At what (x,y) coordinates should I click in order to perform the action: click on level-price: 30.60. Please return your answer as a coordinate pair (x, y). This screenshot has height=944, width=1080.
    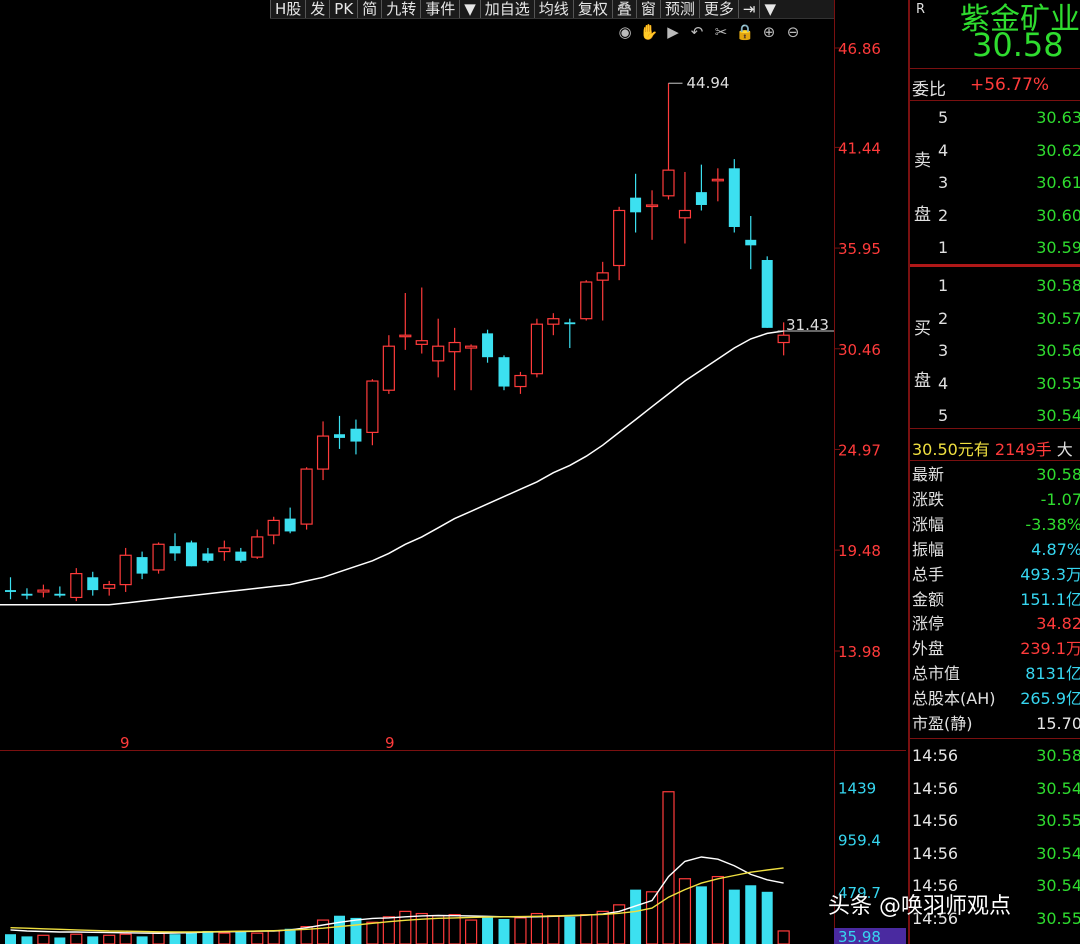
    Looking at the image, I should click on (1058, 215).